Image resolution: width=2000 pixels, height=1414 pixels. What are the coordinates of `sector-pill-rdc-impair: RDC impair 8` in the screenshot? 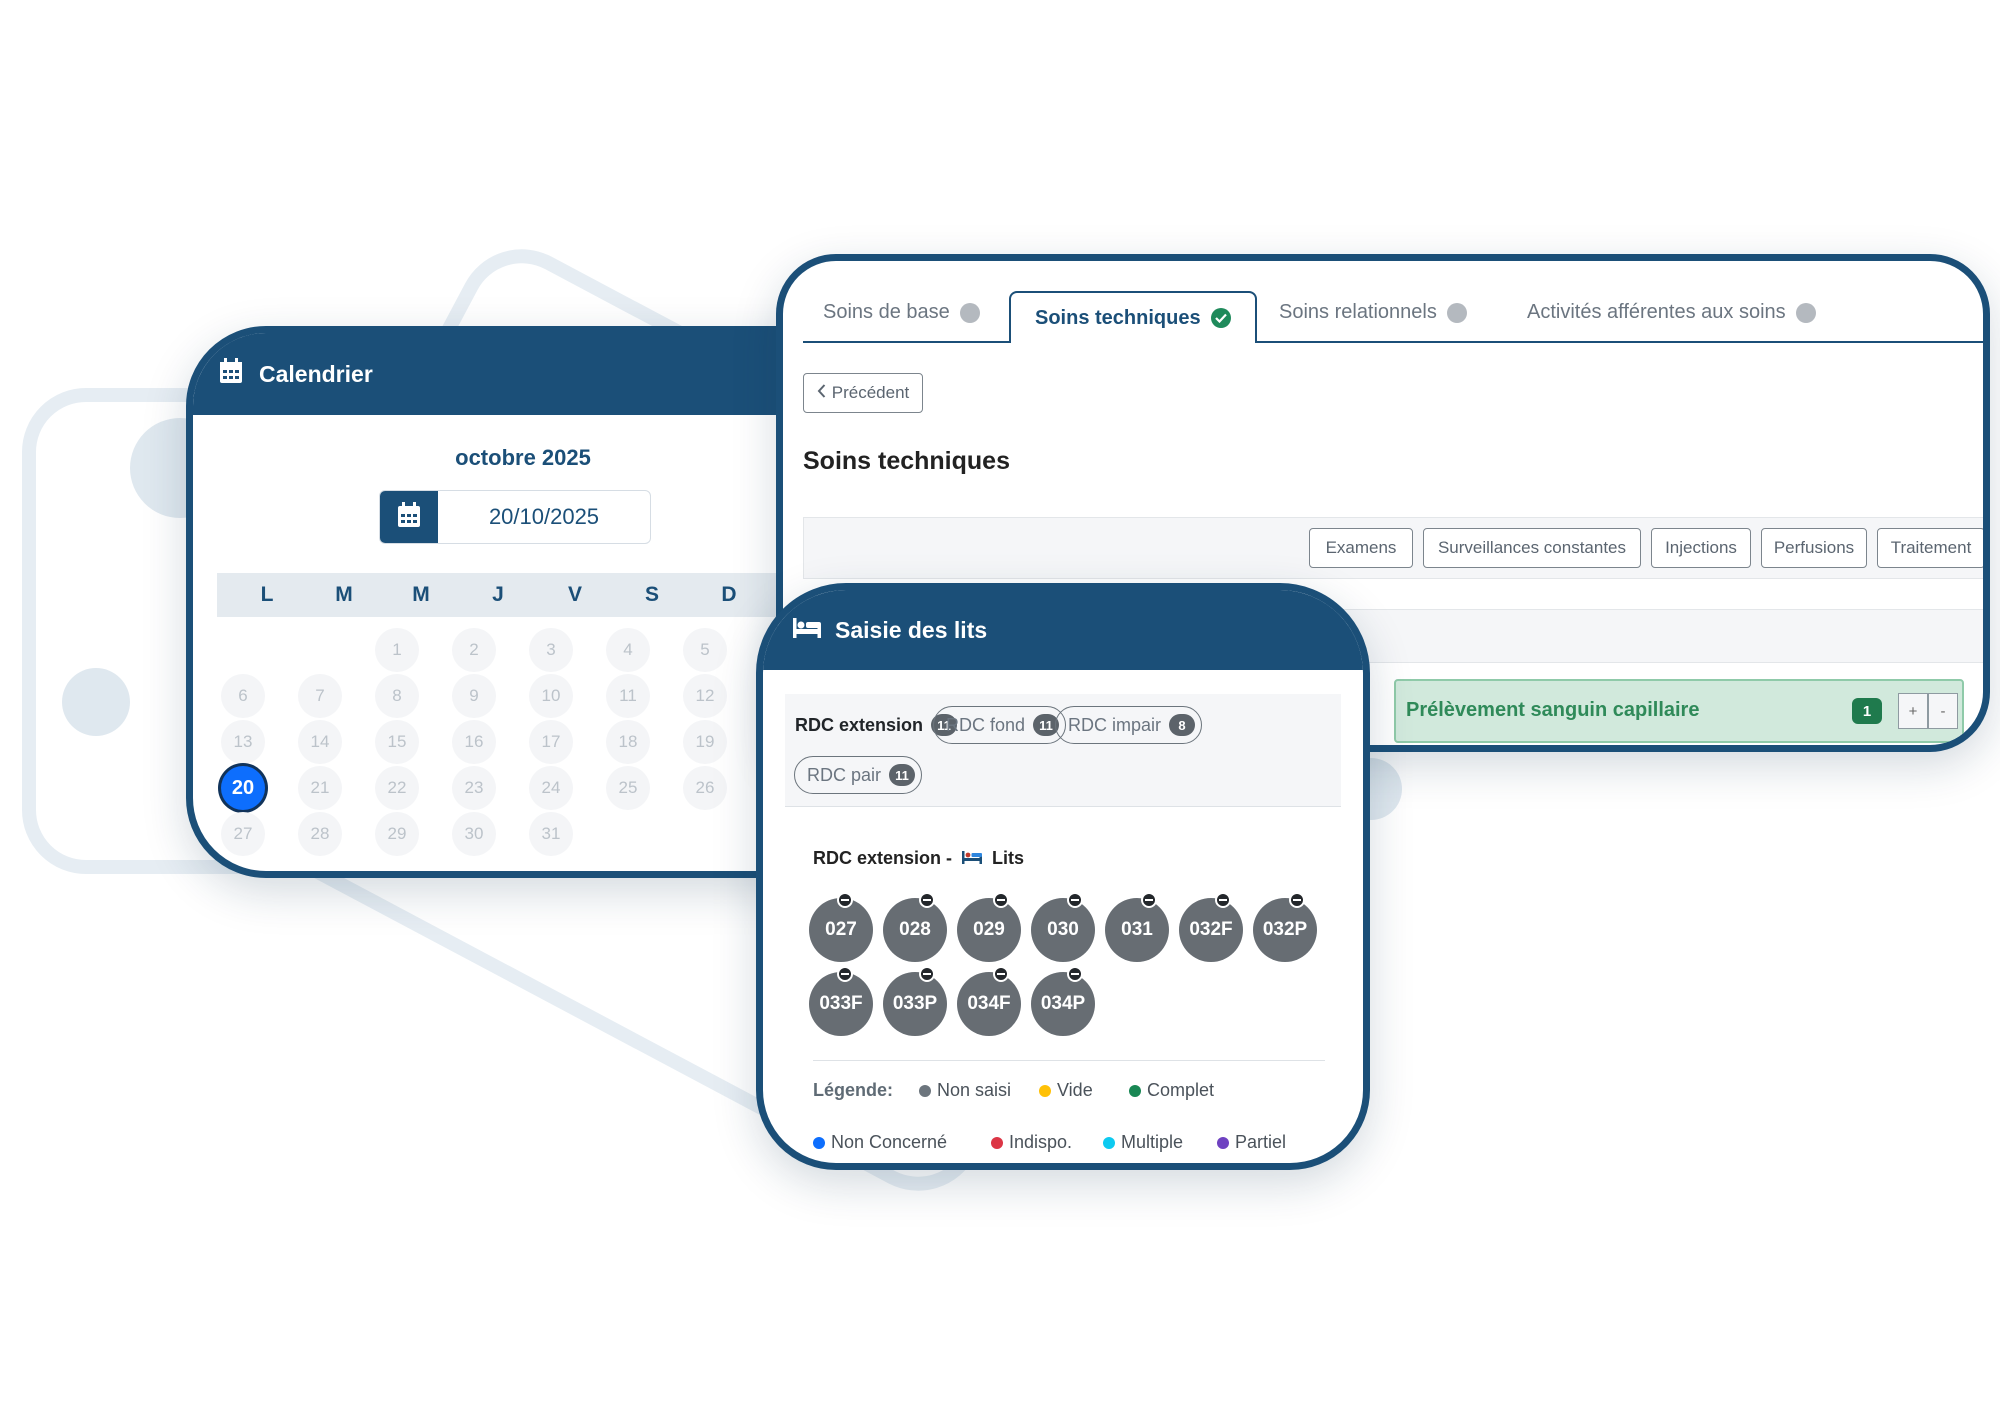 It's located at (1129, 725).